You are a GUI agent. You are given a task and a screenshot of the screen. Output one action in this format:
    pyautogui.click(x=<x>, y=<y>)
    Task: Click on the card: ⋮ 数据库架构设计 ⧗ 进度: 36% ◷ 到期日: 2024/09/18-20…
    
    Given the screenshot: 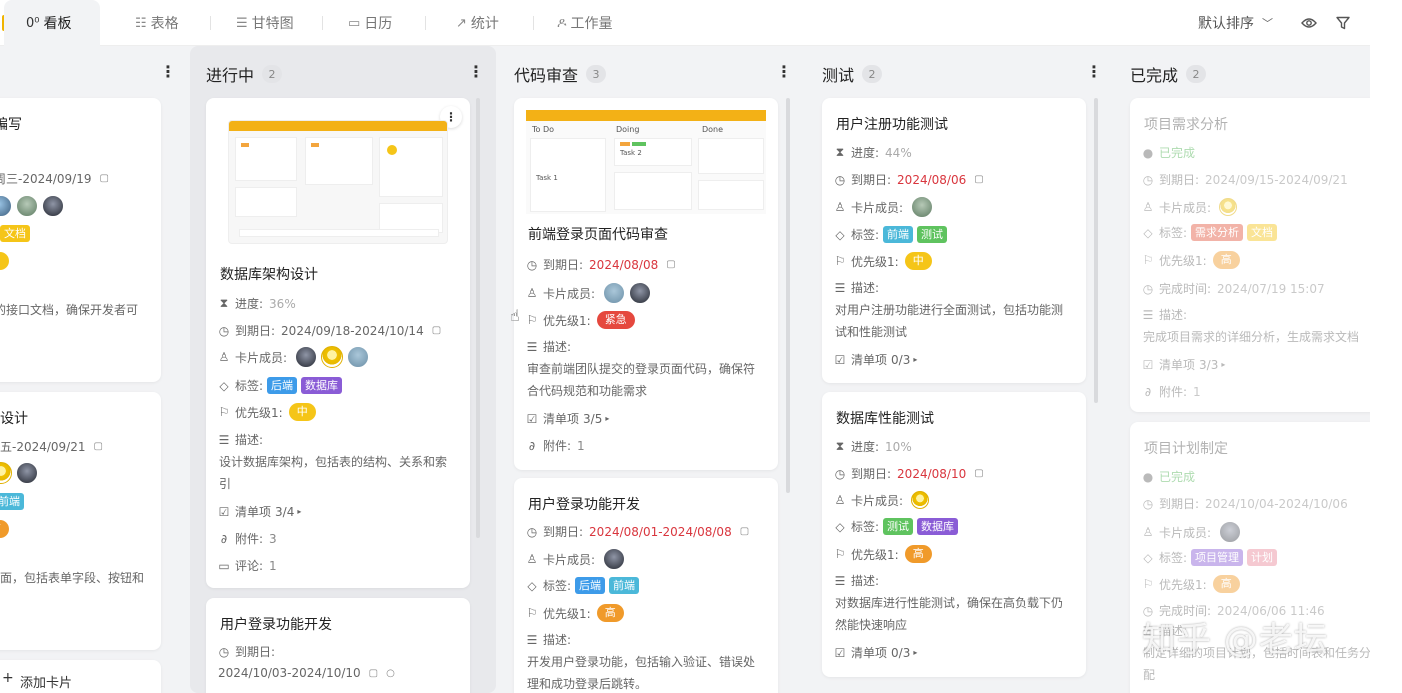 What is the action you would take?
    pyautogui.click(x=338, y=343)
    